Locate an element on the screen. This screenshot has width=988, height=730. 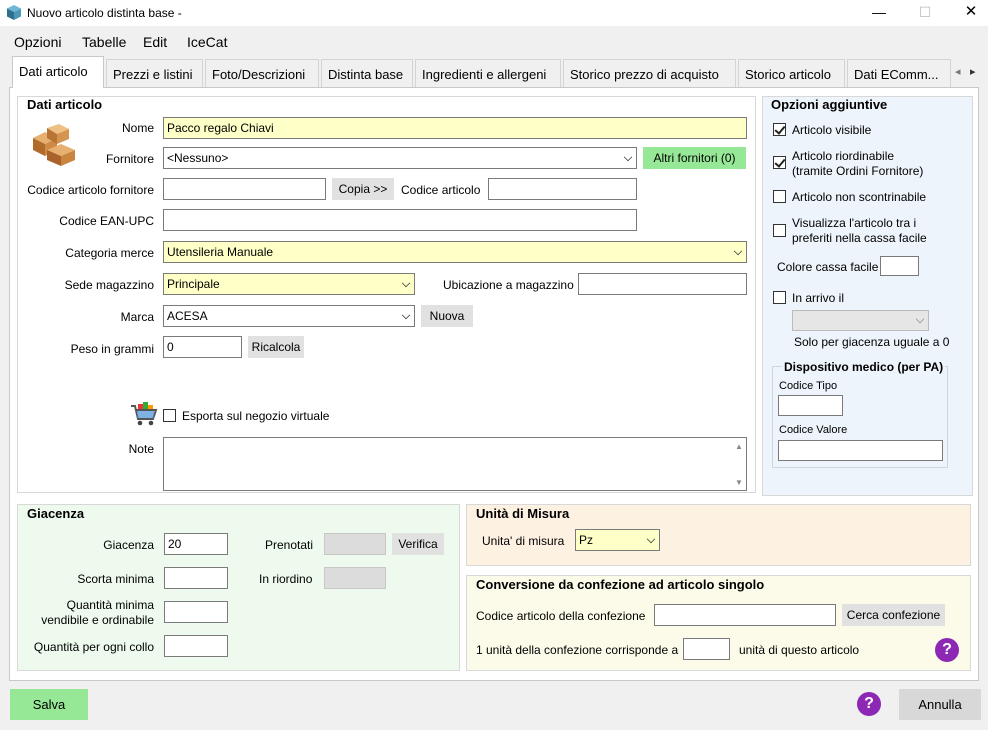
copia-button: Copia >> is located at coordinates (363, 189).